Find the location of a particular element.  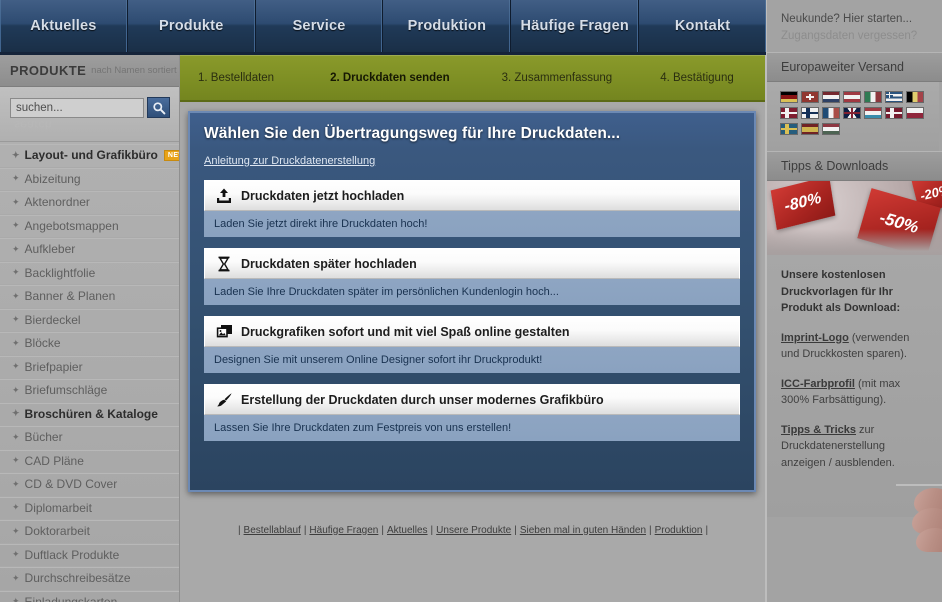

flag-no-icon is located at coordinates (894, 113).